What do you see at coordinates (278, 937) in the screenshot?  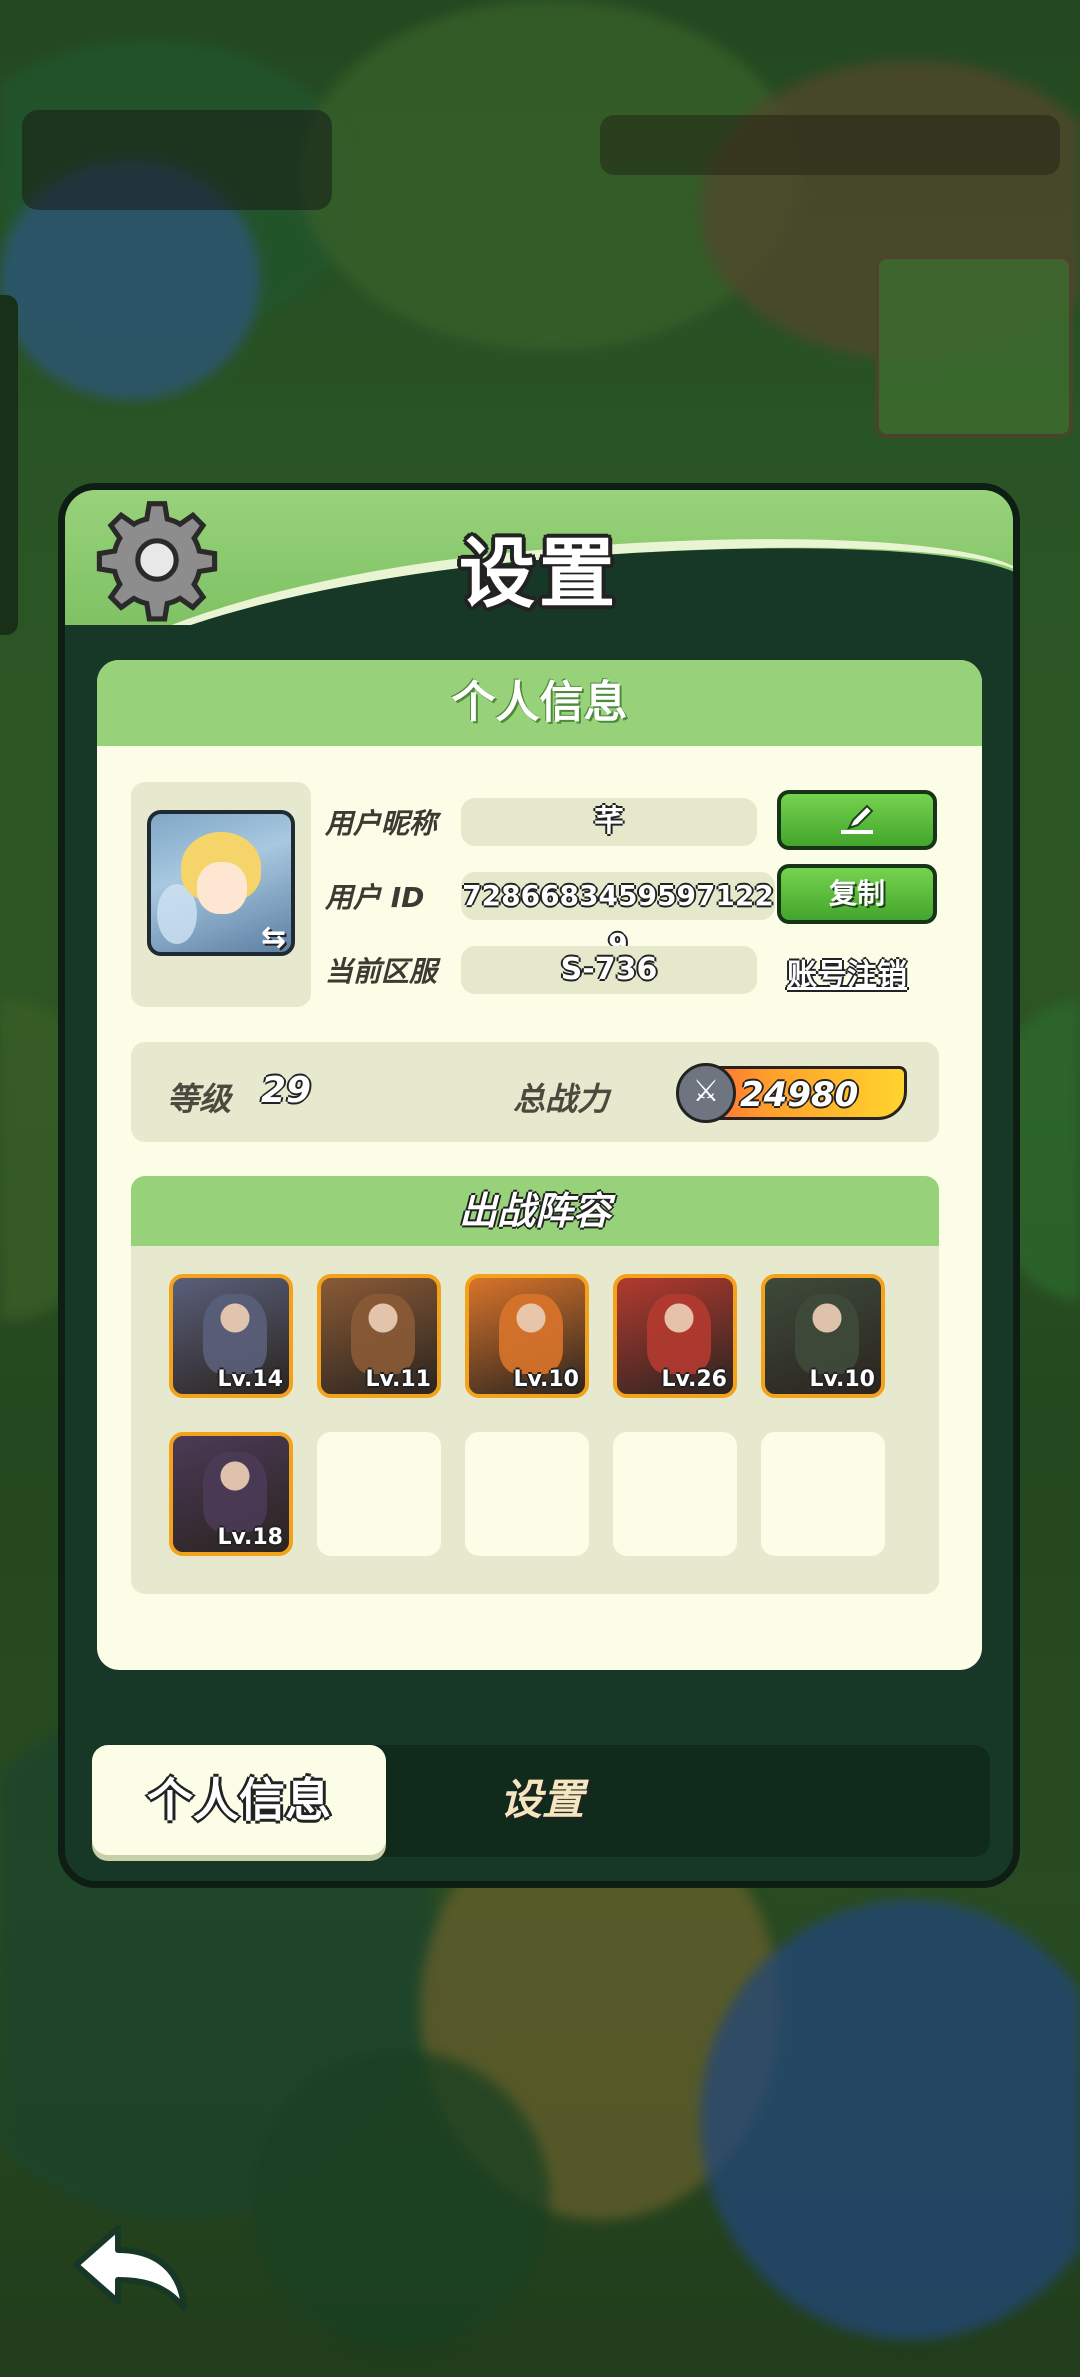 I see `swap-avatar-icon: ⇆` at bounding box center [278, 937].